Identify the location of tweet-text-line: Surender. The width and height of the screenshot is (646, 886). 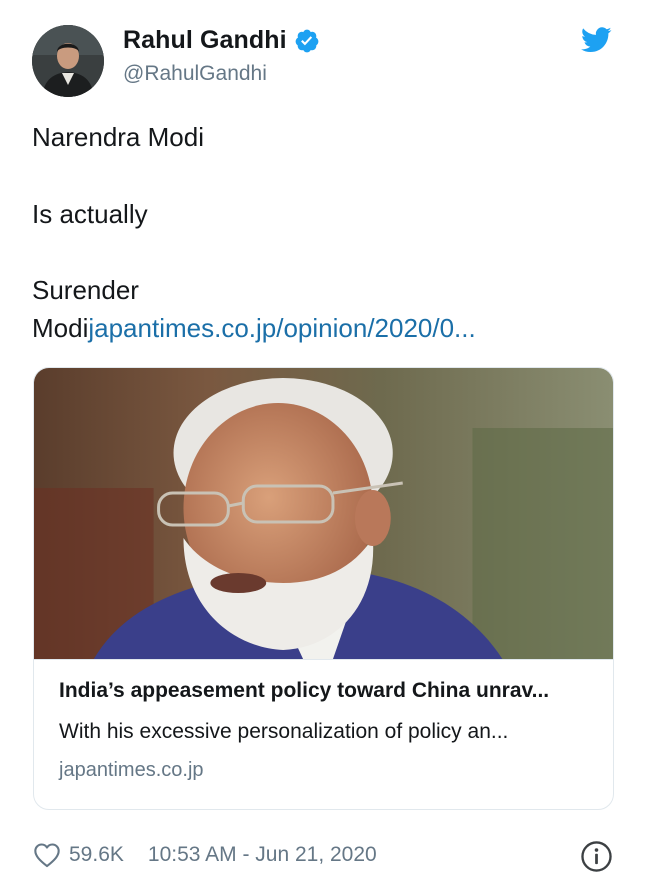
(85, 290).